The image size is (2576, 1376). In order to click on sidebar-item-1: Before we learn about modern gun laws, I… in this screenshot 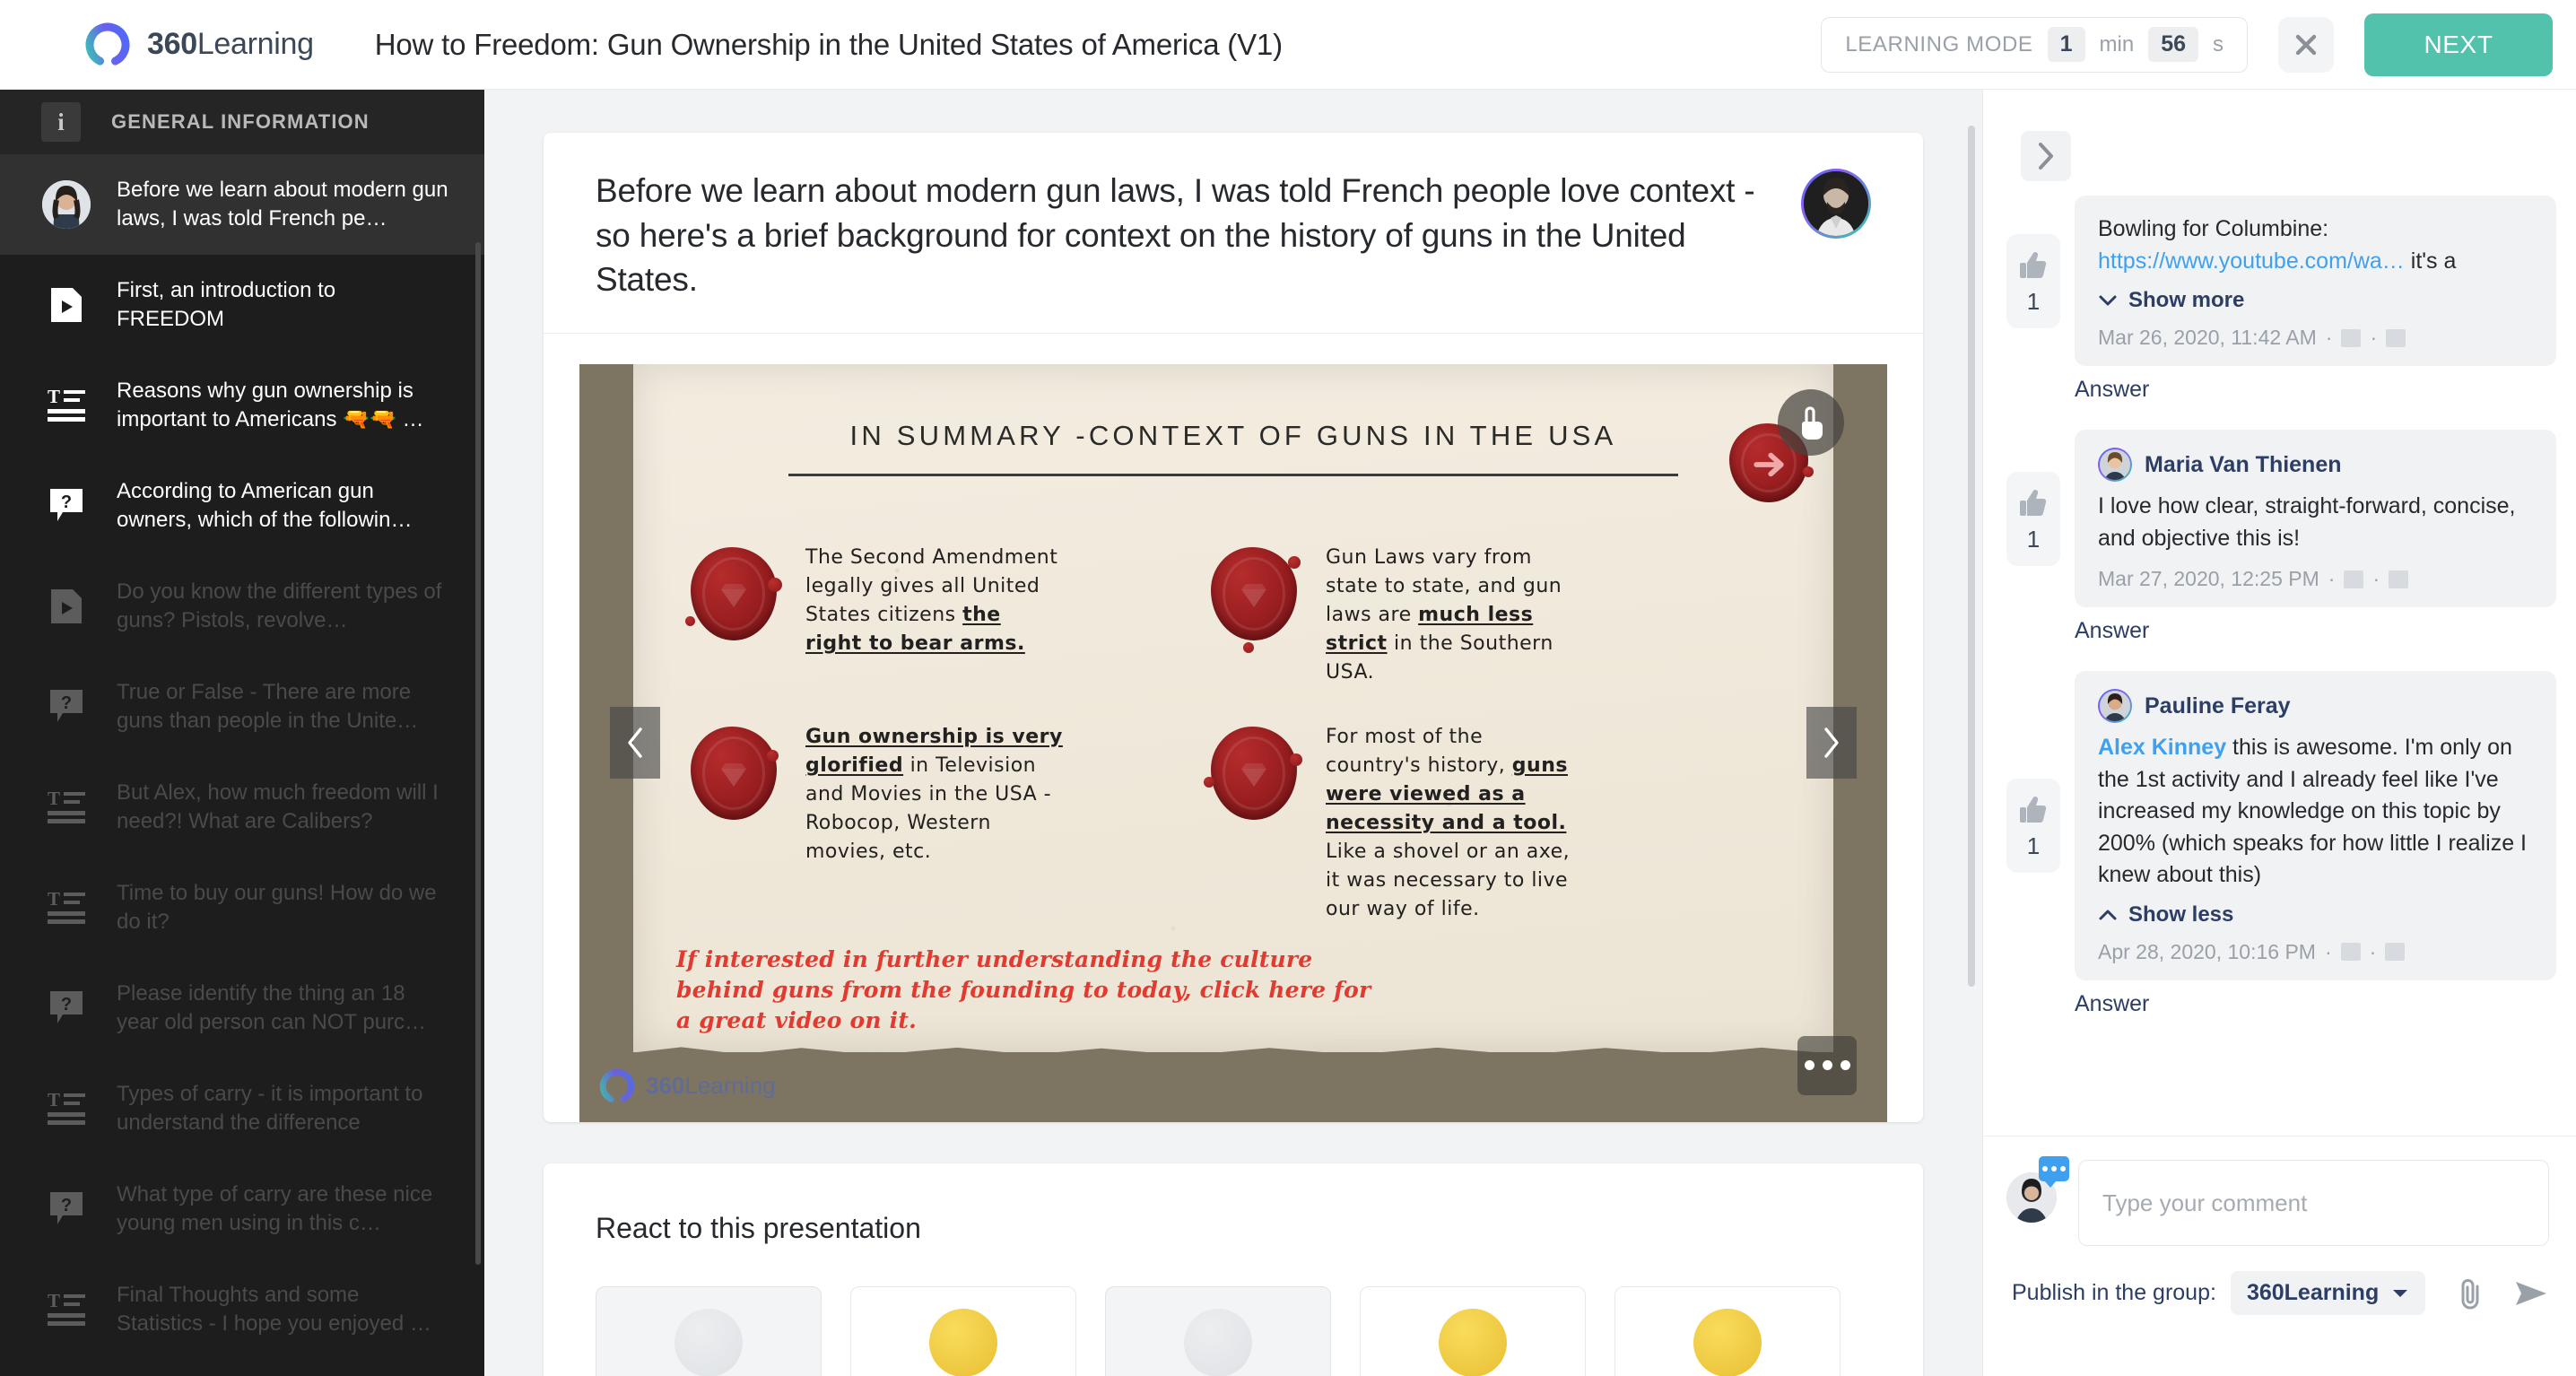, I will do `click(242, 204)`.